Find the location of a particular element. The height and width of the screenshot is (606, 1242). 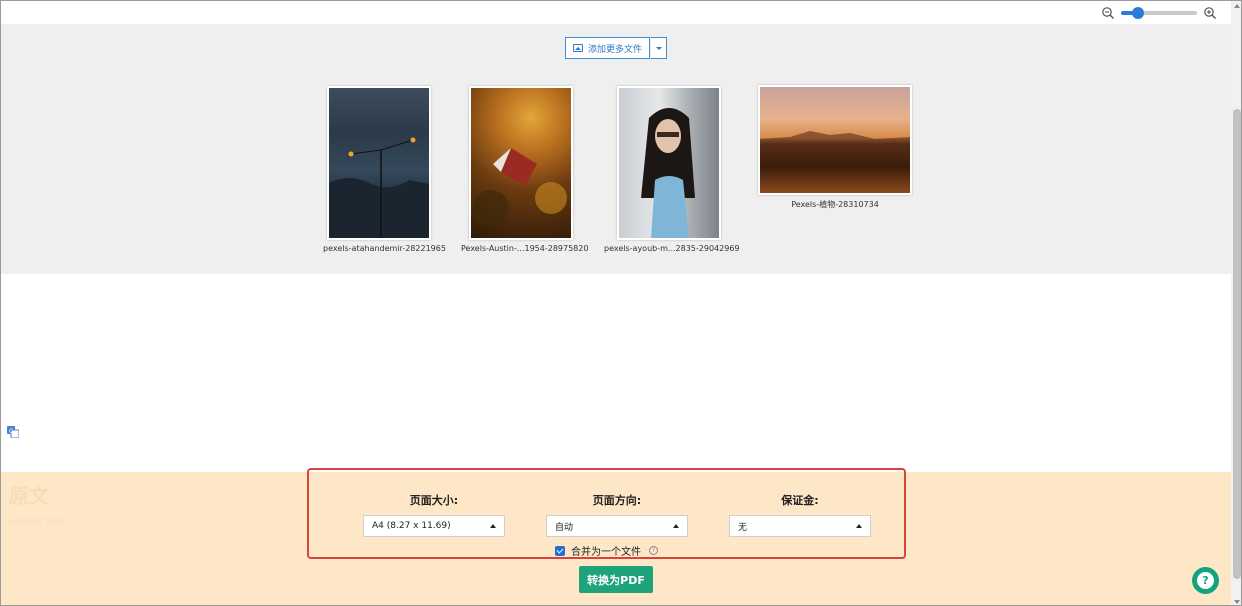

zoom-out-icon is located at coordinates (1108, 13).